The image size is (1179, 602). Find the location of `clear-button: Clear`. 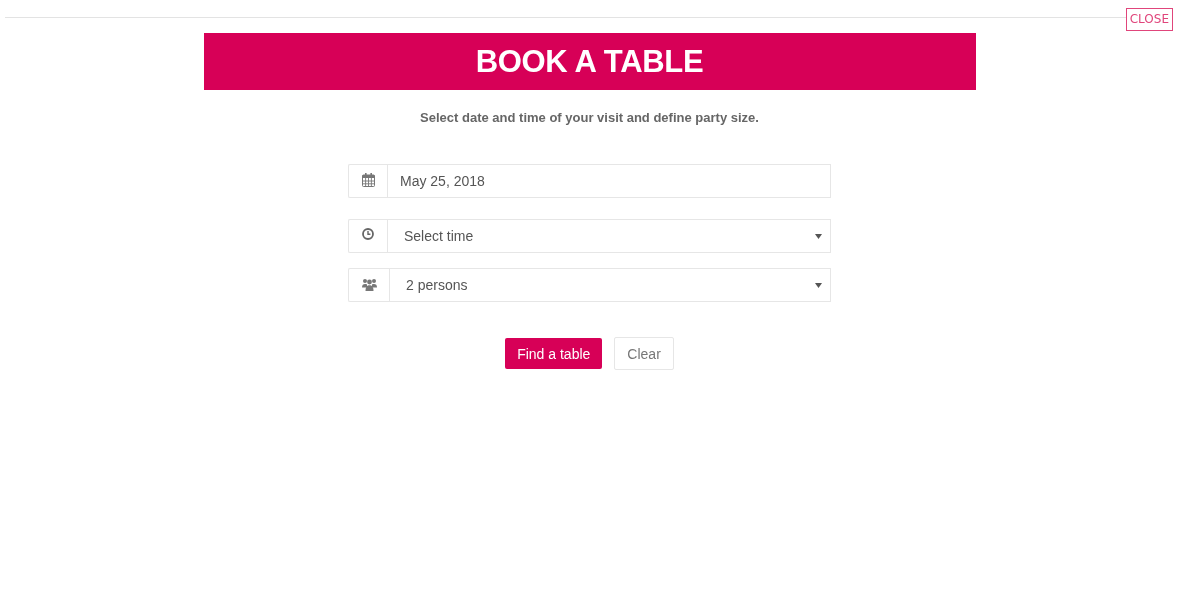

clear-button: Clear is located at coordinates (644, 353).